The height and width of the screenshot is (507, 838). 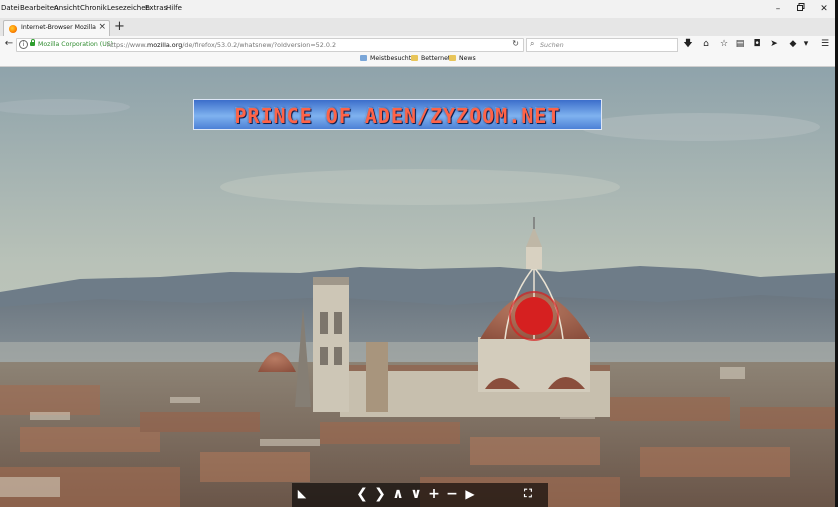 I want to click on reload-icon: ↻, so click(x=515, y=43).